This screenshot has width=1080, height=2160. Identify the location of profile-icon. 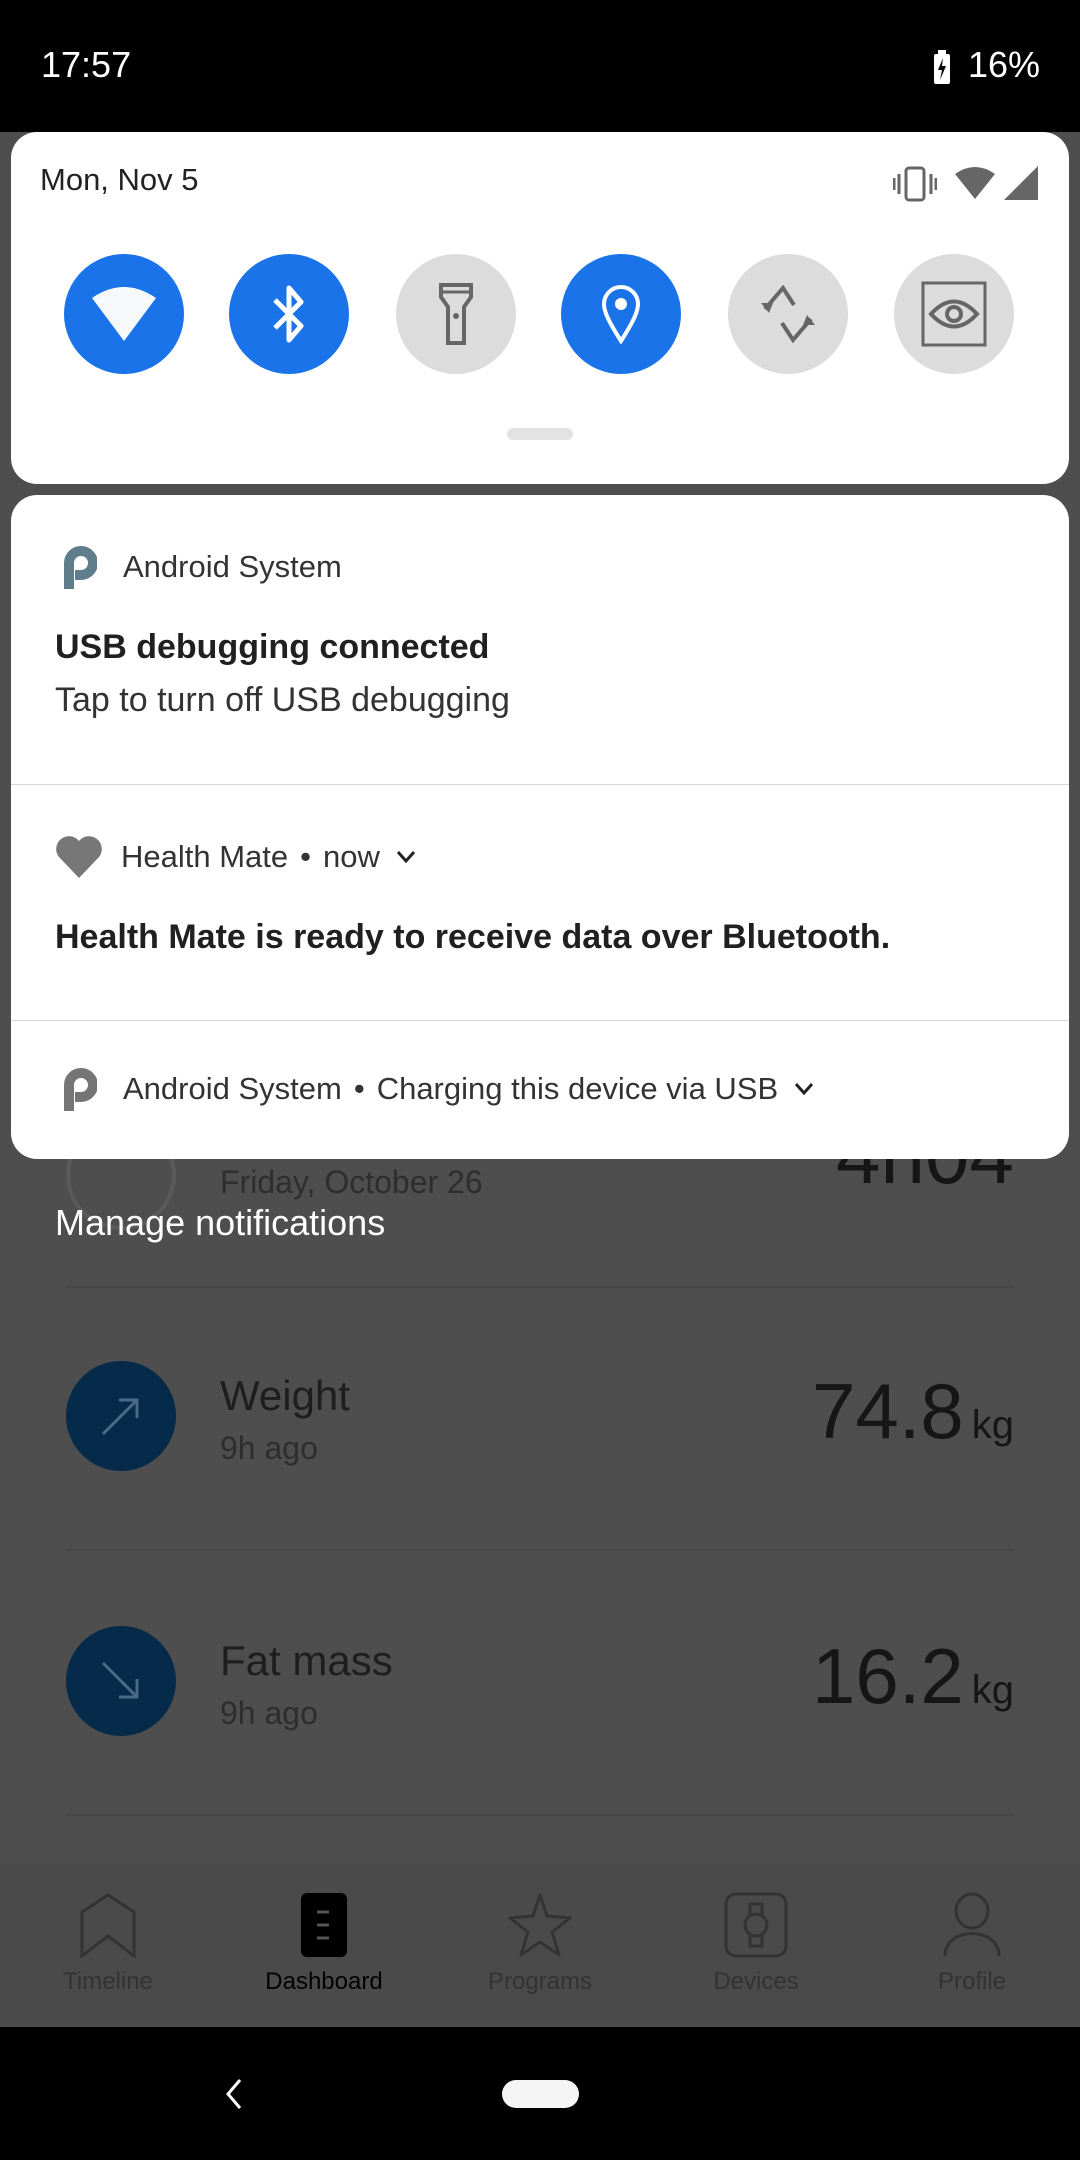
(972, 1924).